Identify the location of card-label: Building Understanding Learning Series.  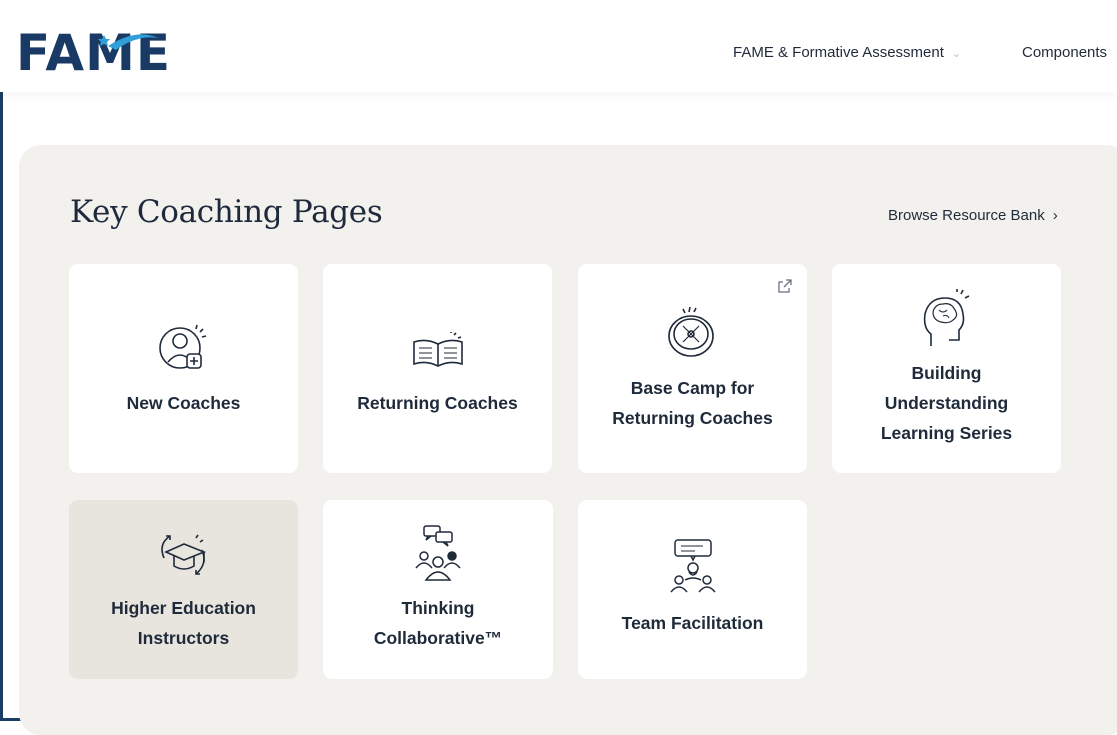
(946, 403).